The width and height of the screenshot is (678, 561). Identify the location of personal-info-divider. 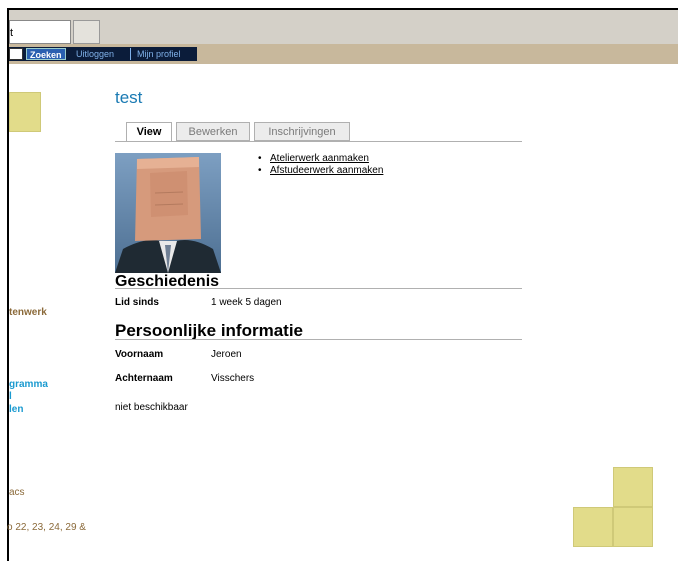
(318, 339).